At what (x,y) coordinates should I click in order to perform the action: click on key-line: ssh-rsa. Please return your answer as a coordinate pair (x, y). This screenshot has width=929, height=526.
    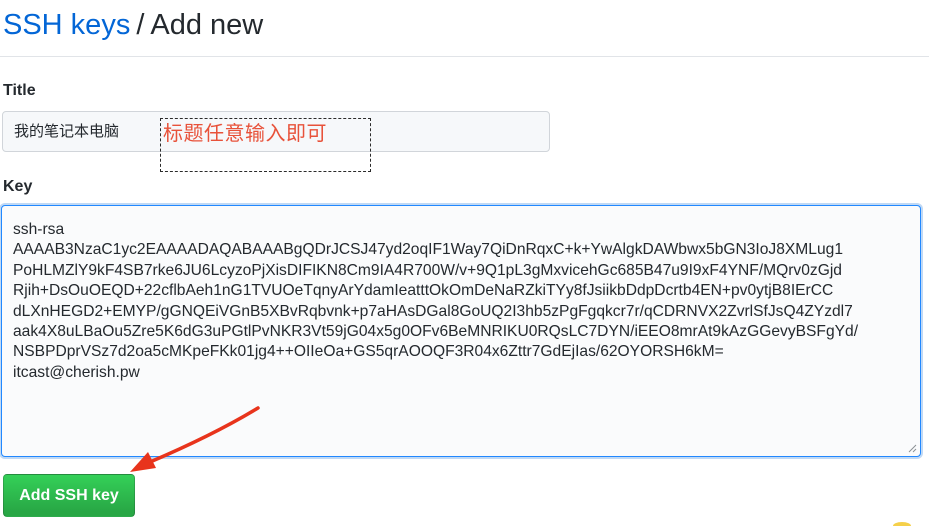
    Looking at the image, I should click on (39, 229).